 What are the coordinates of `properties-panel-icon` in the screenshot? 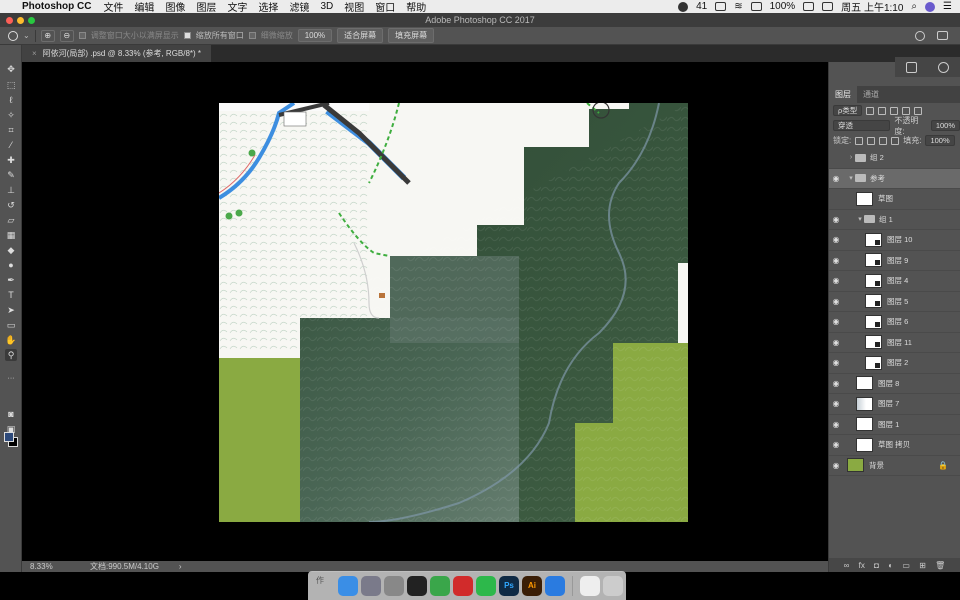 It's located at (911, 67).